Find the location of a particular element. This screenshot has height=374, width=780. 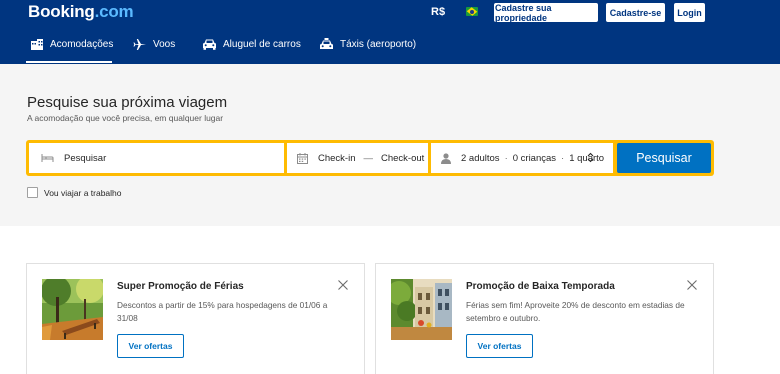

date-range-picker: Check-in — Check-out is located at coordinates (357, 158).